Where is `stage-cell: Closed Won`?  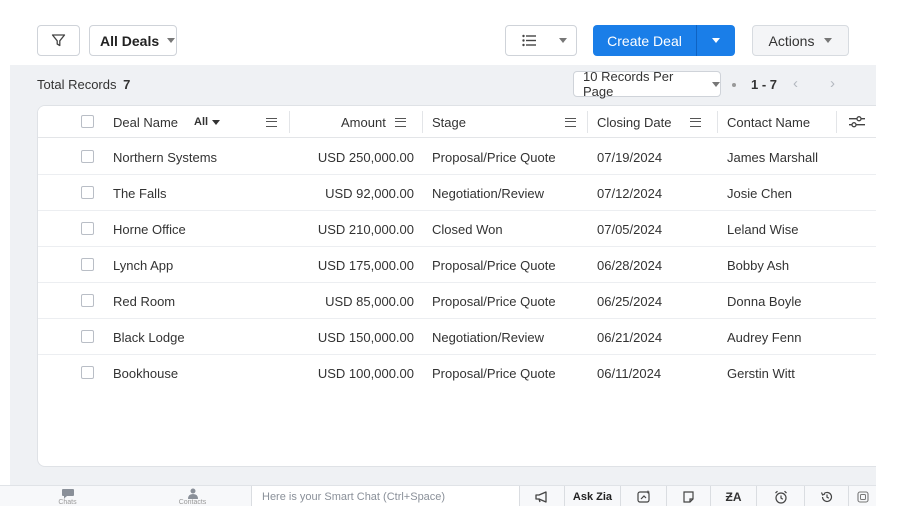 stage-cell: Closed Won is located at coordinates (467, 229).